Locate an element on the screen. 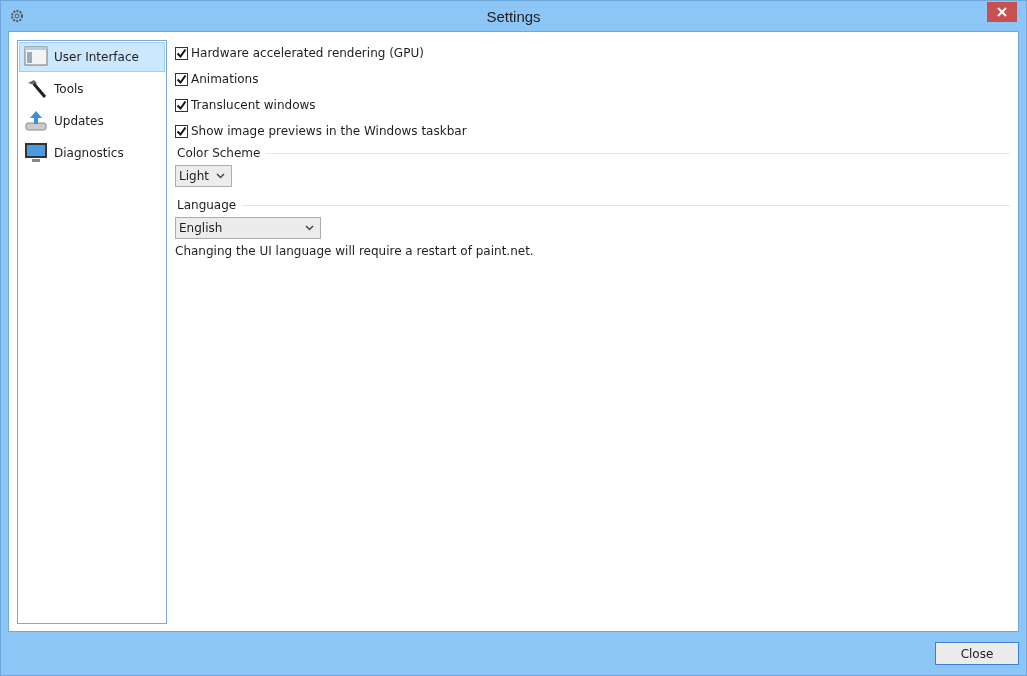  close-window-button is located at coordinates (1002, 12).